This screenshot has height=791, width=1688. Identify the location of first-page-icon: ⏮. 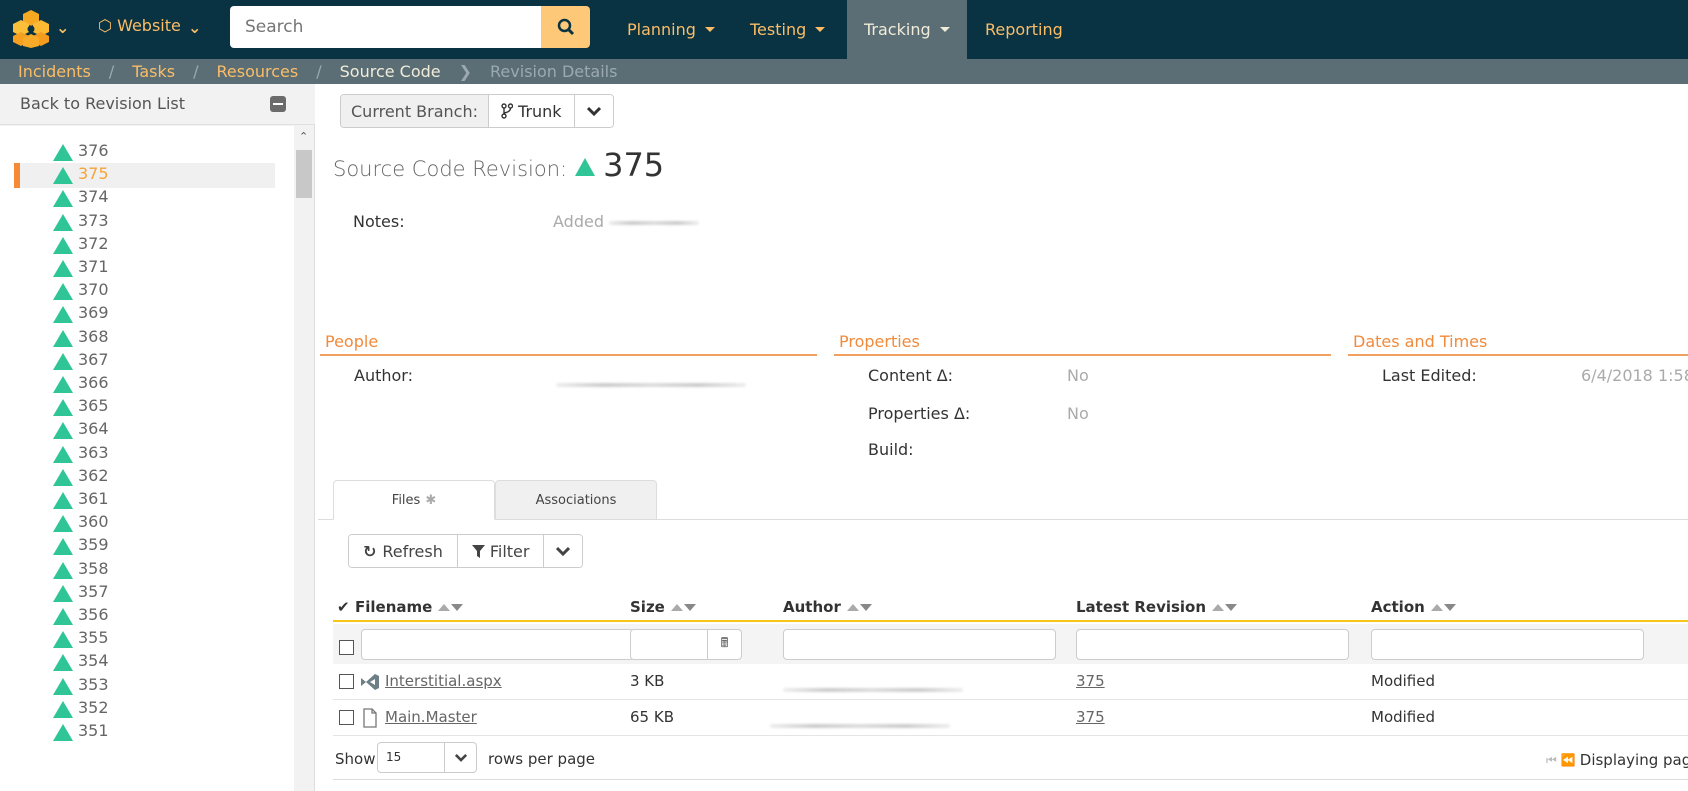
(1551, 760).